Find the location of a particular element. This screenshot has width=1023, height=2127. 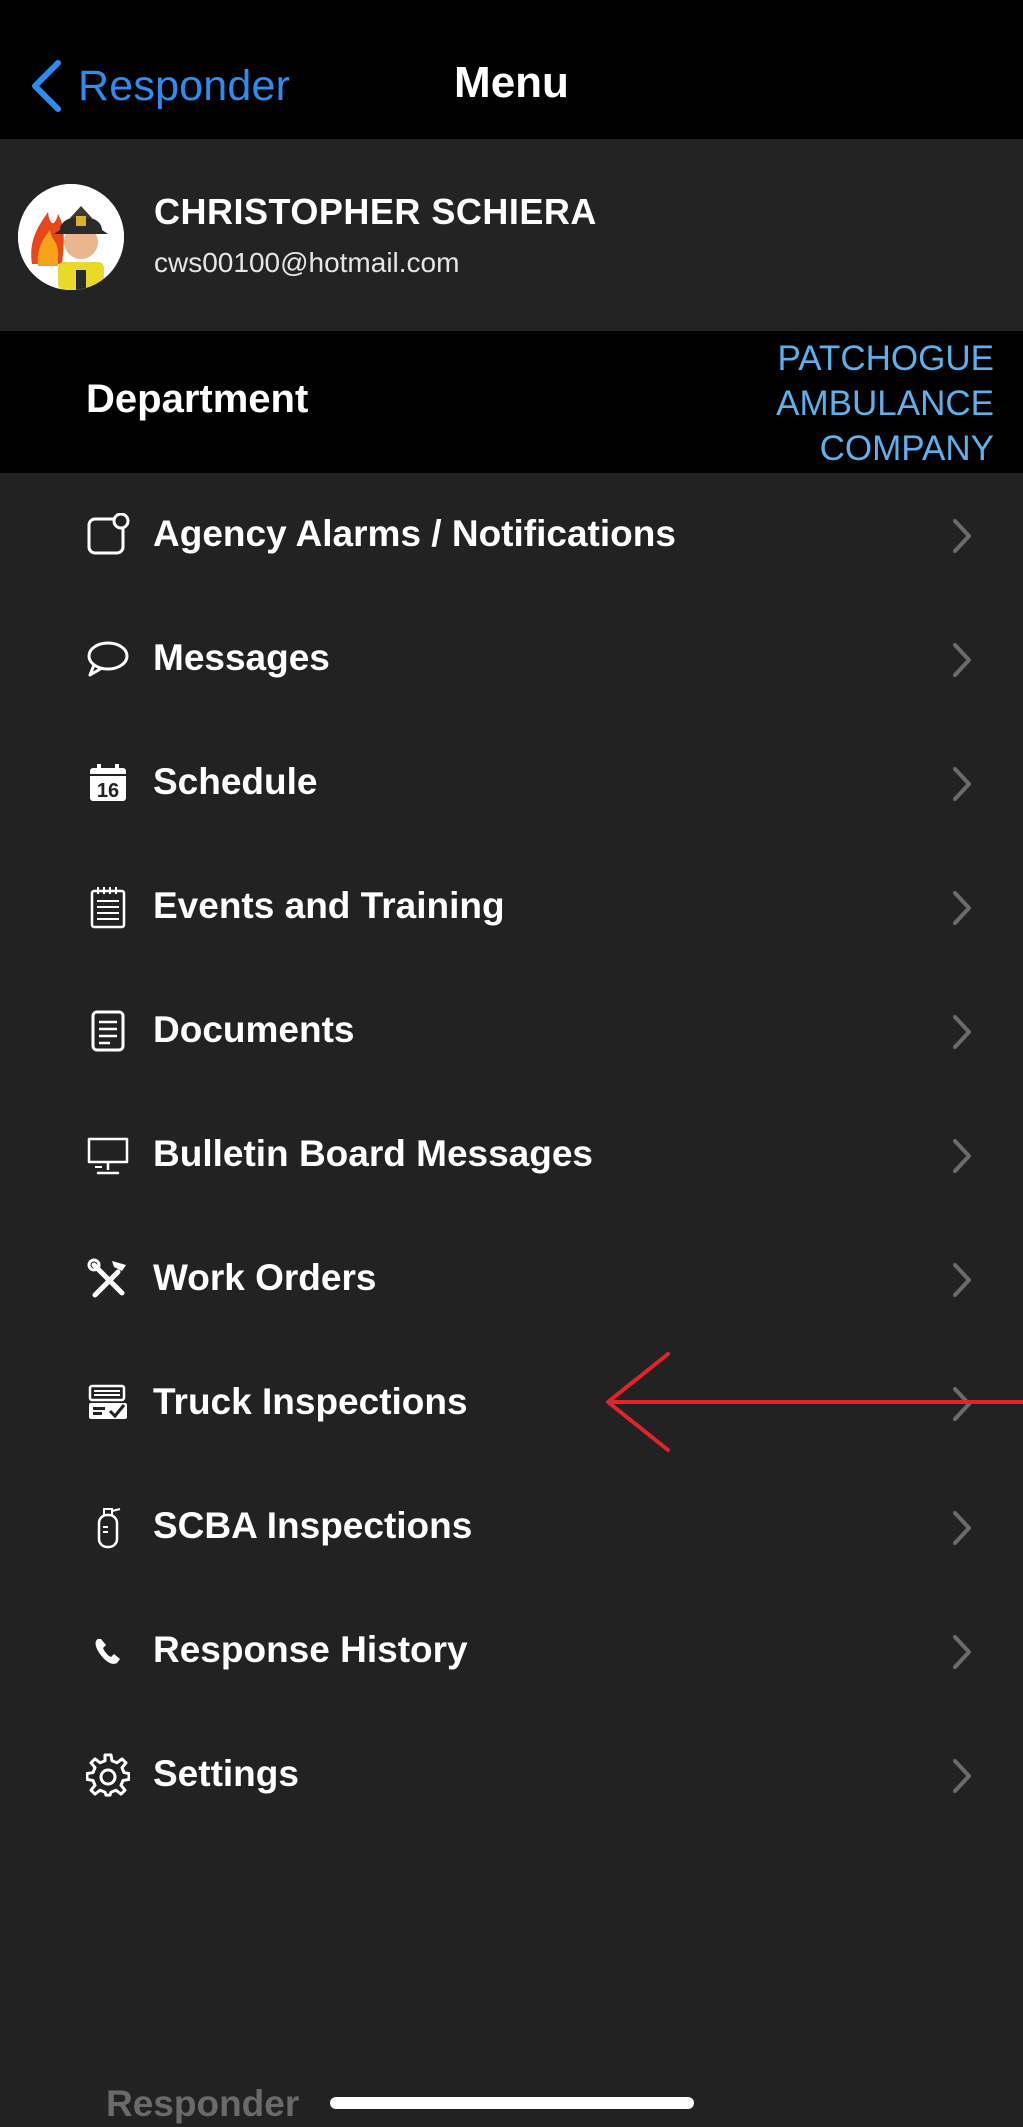

notification-icon is located at coordinates (108, 535).